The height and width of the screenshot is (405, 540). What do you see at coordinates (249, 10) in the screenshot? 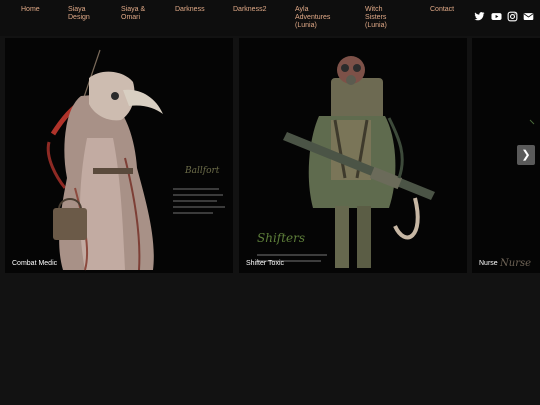
I see `nav-darkness2-link: Darkness2` at bounding box center [249, 10].